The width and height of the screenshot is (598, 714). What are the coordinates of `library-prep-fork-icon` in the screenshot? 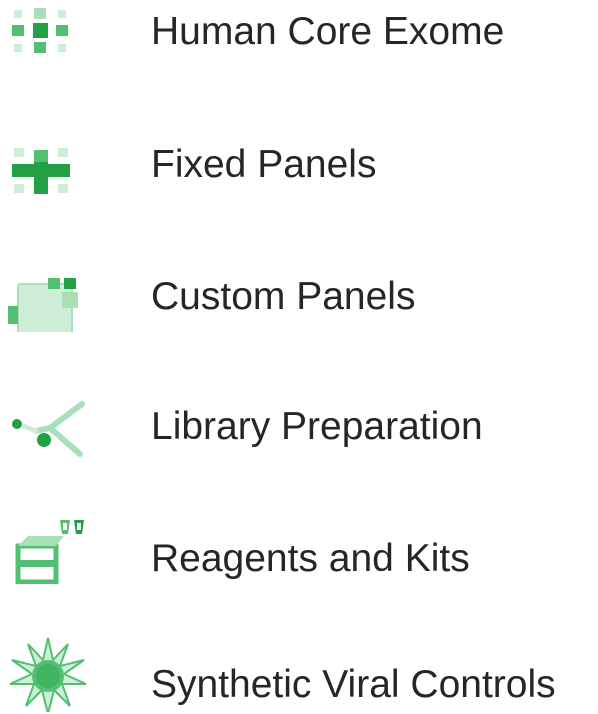 It's located at (47, 424).